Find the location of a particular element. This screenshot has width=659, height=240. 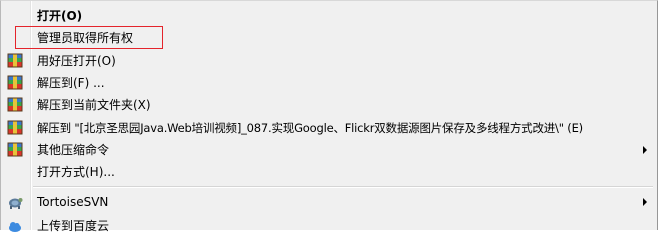

menu-item-extract-here: 解压到当前文件夹(X) is located at coordinates (329, 105).